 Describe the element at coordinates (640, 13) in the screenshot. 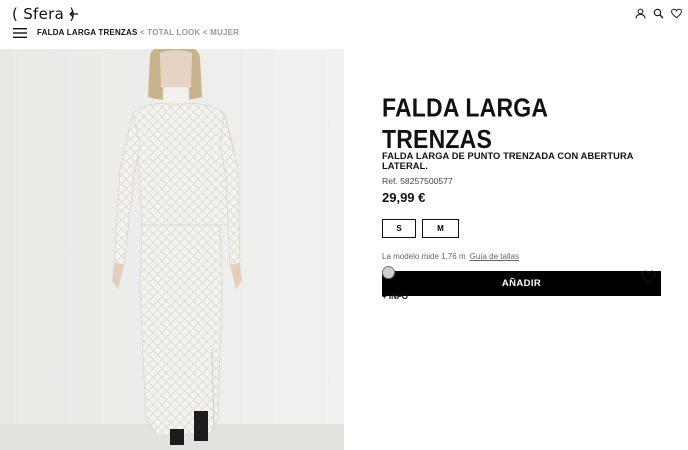

I see `user-icon` at that location.